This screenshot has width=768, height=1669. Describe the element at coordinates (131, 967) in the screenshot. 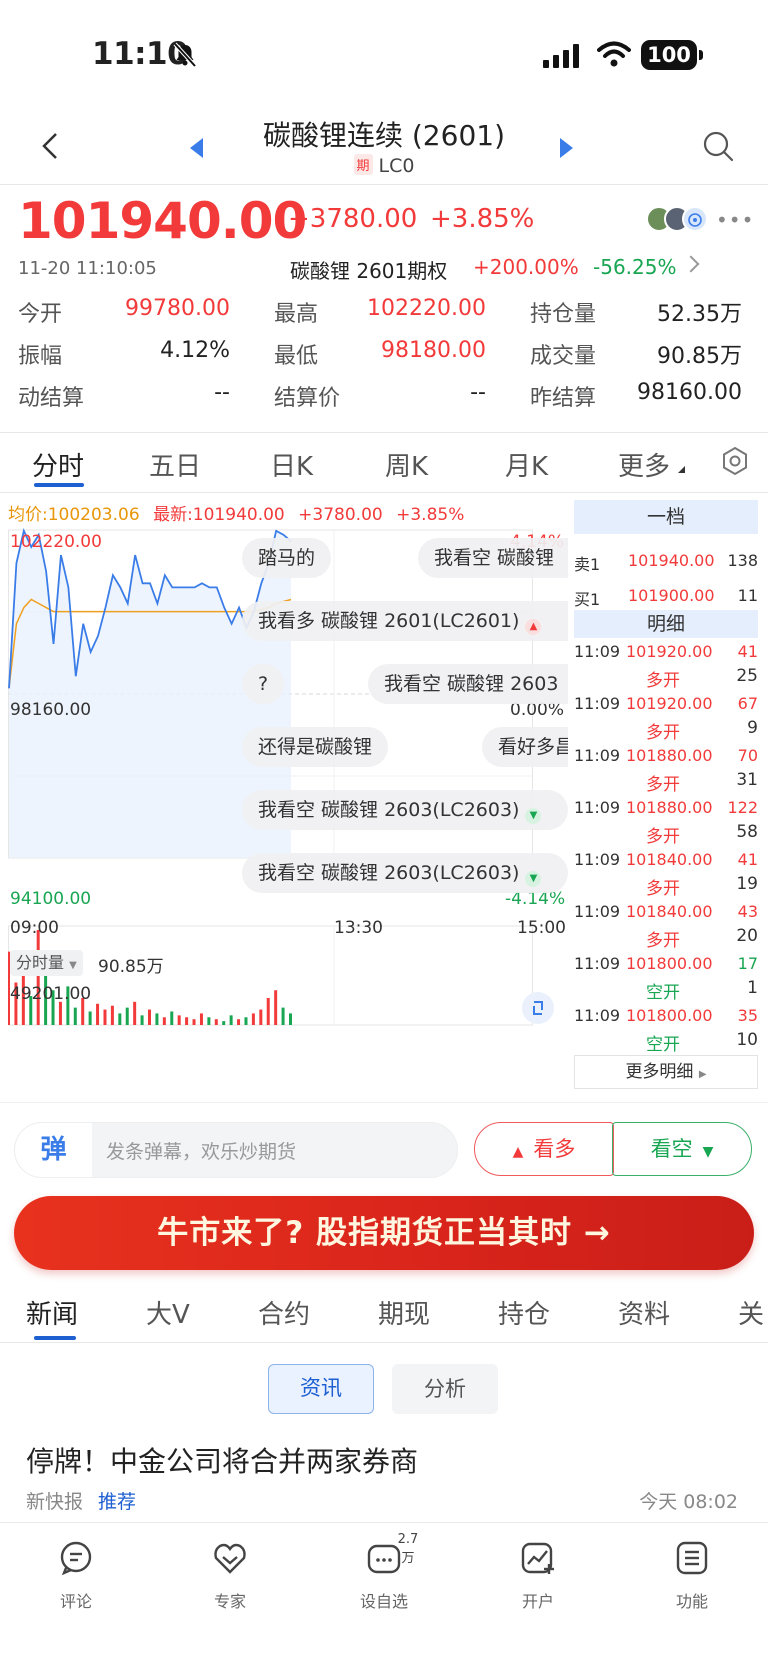

I see `volume-total: 90.85万` at that location.